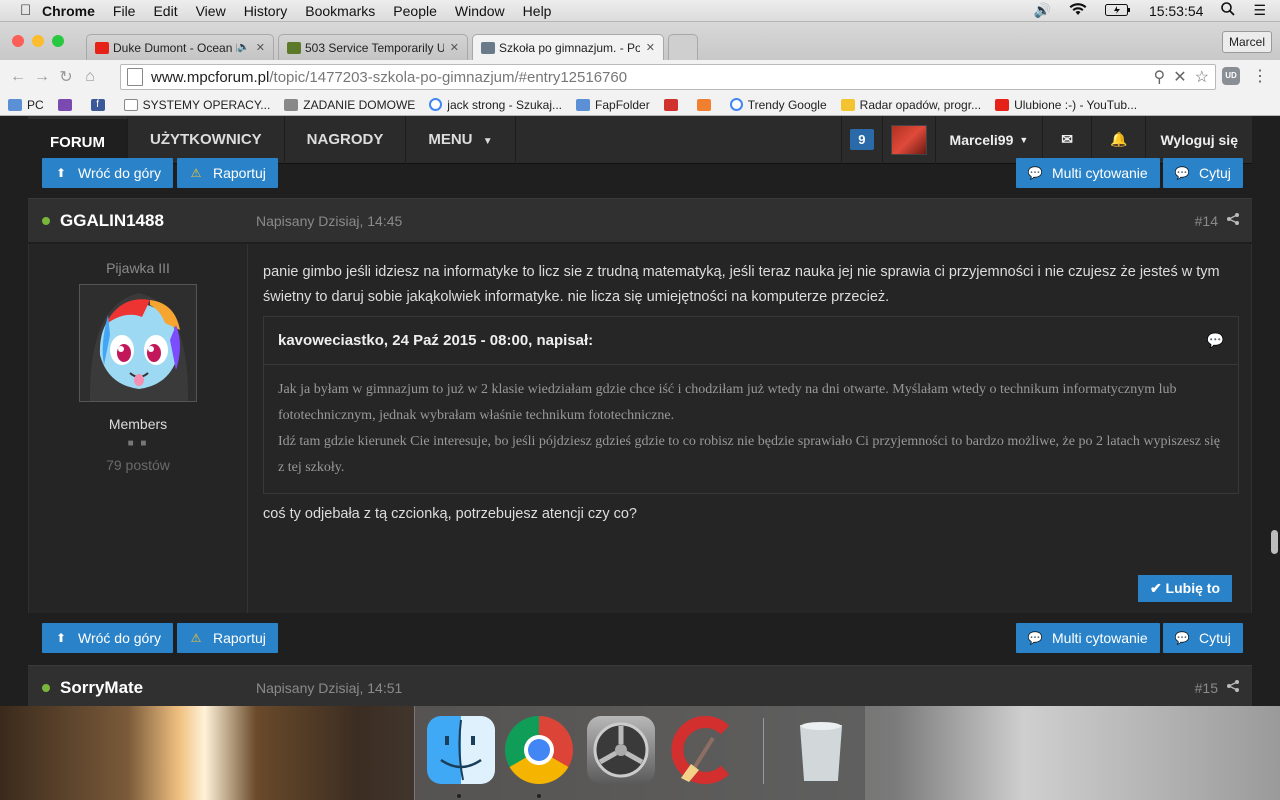 This screenshot has height=800, width=1280. What do you see at coordinates (1228, 10) in the screenshot?
I see `spotlight-icon` at bounding box center [1228, 10].